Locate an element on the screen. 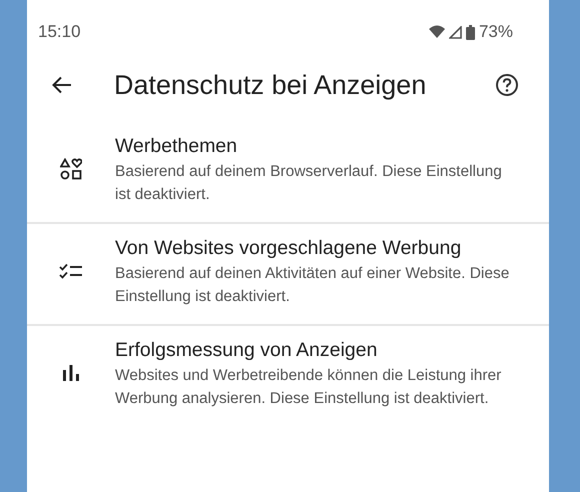 The height and width of the screenshot is (492, 580). item-title: Von Websites vorgeschlagene Werbung is located at coordinates (288, 248).